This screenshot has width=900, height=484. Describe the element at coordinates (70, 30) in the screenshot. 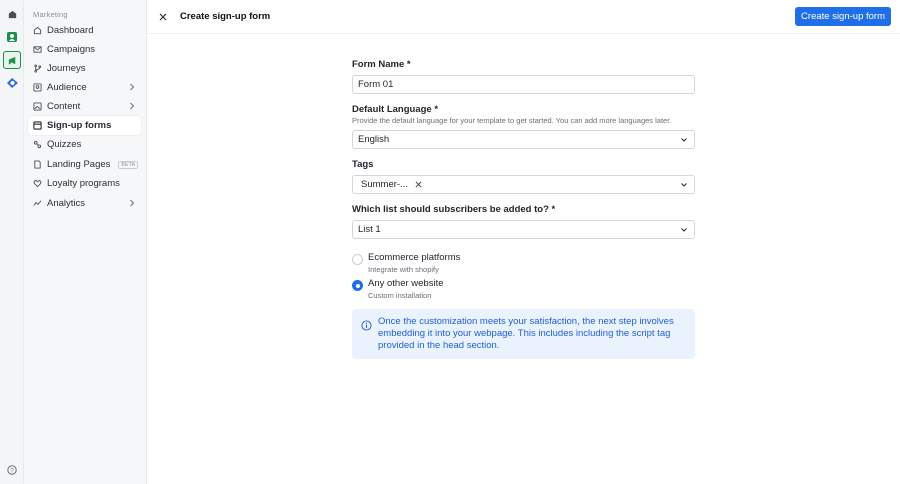

I see `sidebar-item-label: Dashboard` at that location.